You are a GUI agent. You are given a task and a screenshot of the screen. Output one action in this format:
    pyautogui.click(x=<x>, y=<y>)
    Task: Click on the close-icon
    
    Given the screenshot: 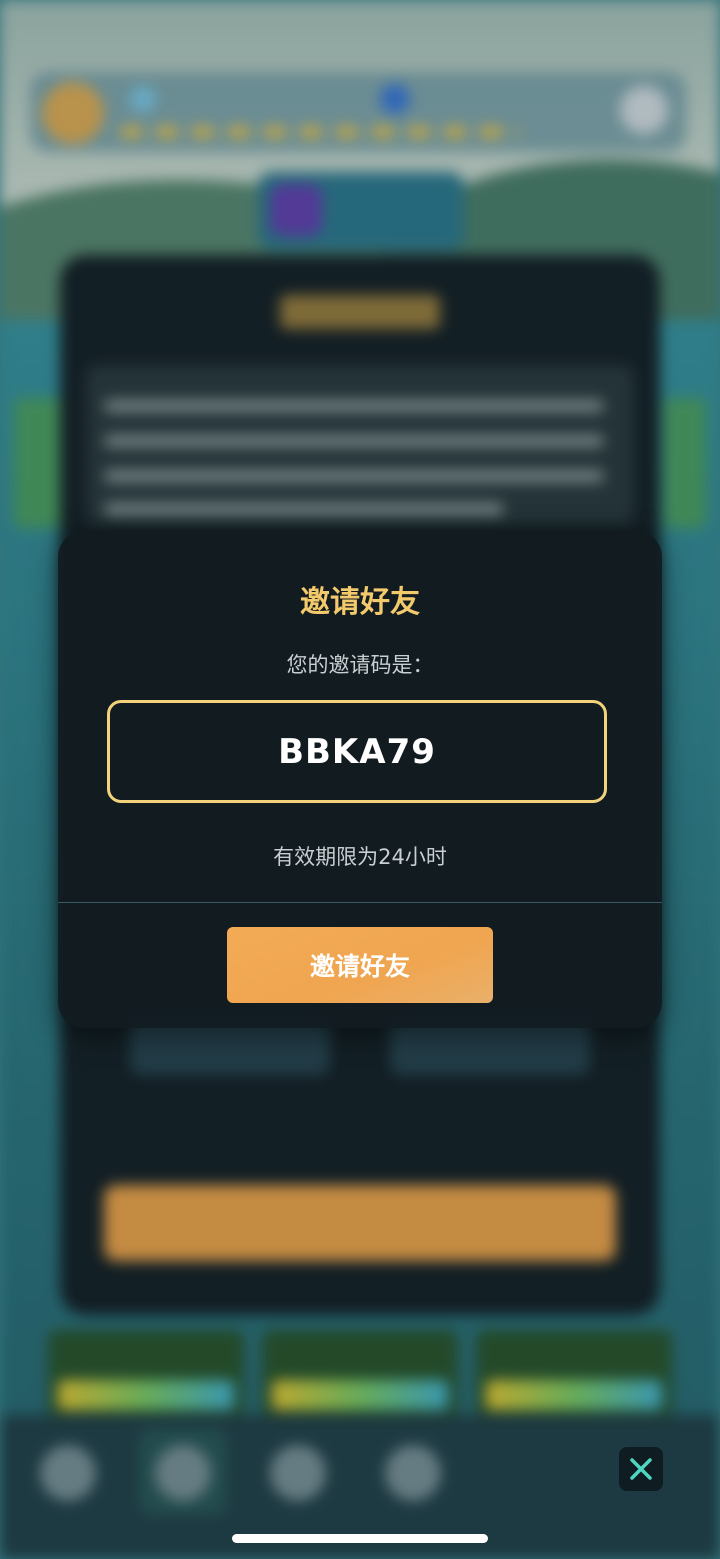 What is the action you would take?
    pyautogui.click(x=641, y=1469)
    